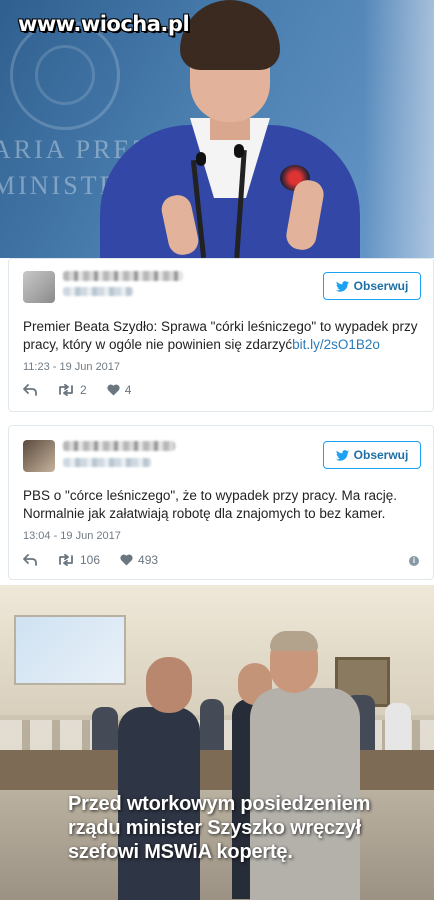  I want to click on tweet-actions: 106 493, so click(100, 560).